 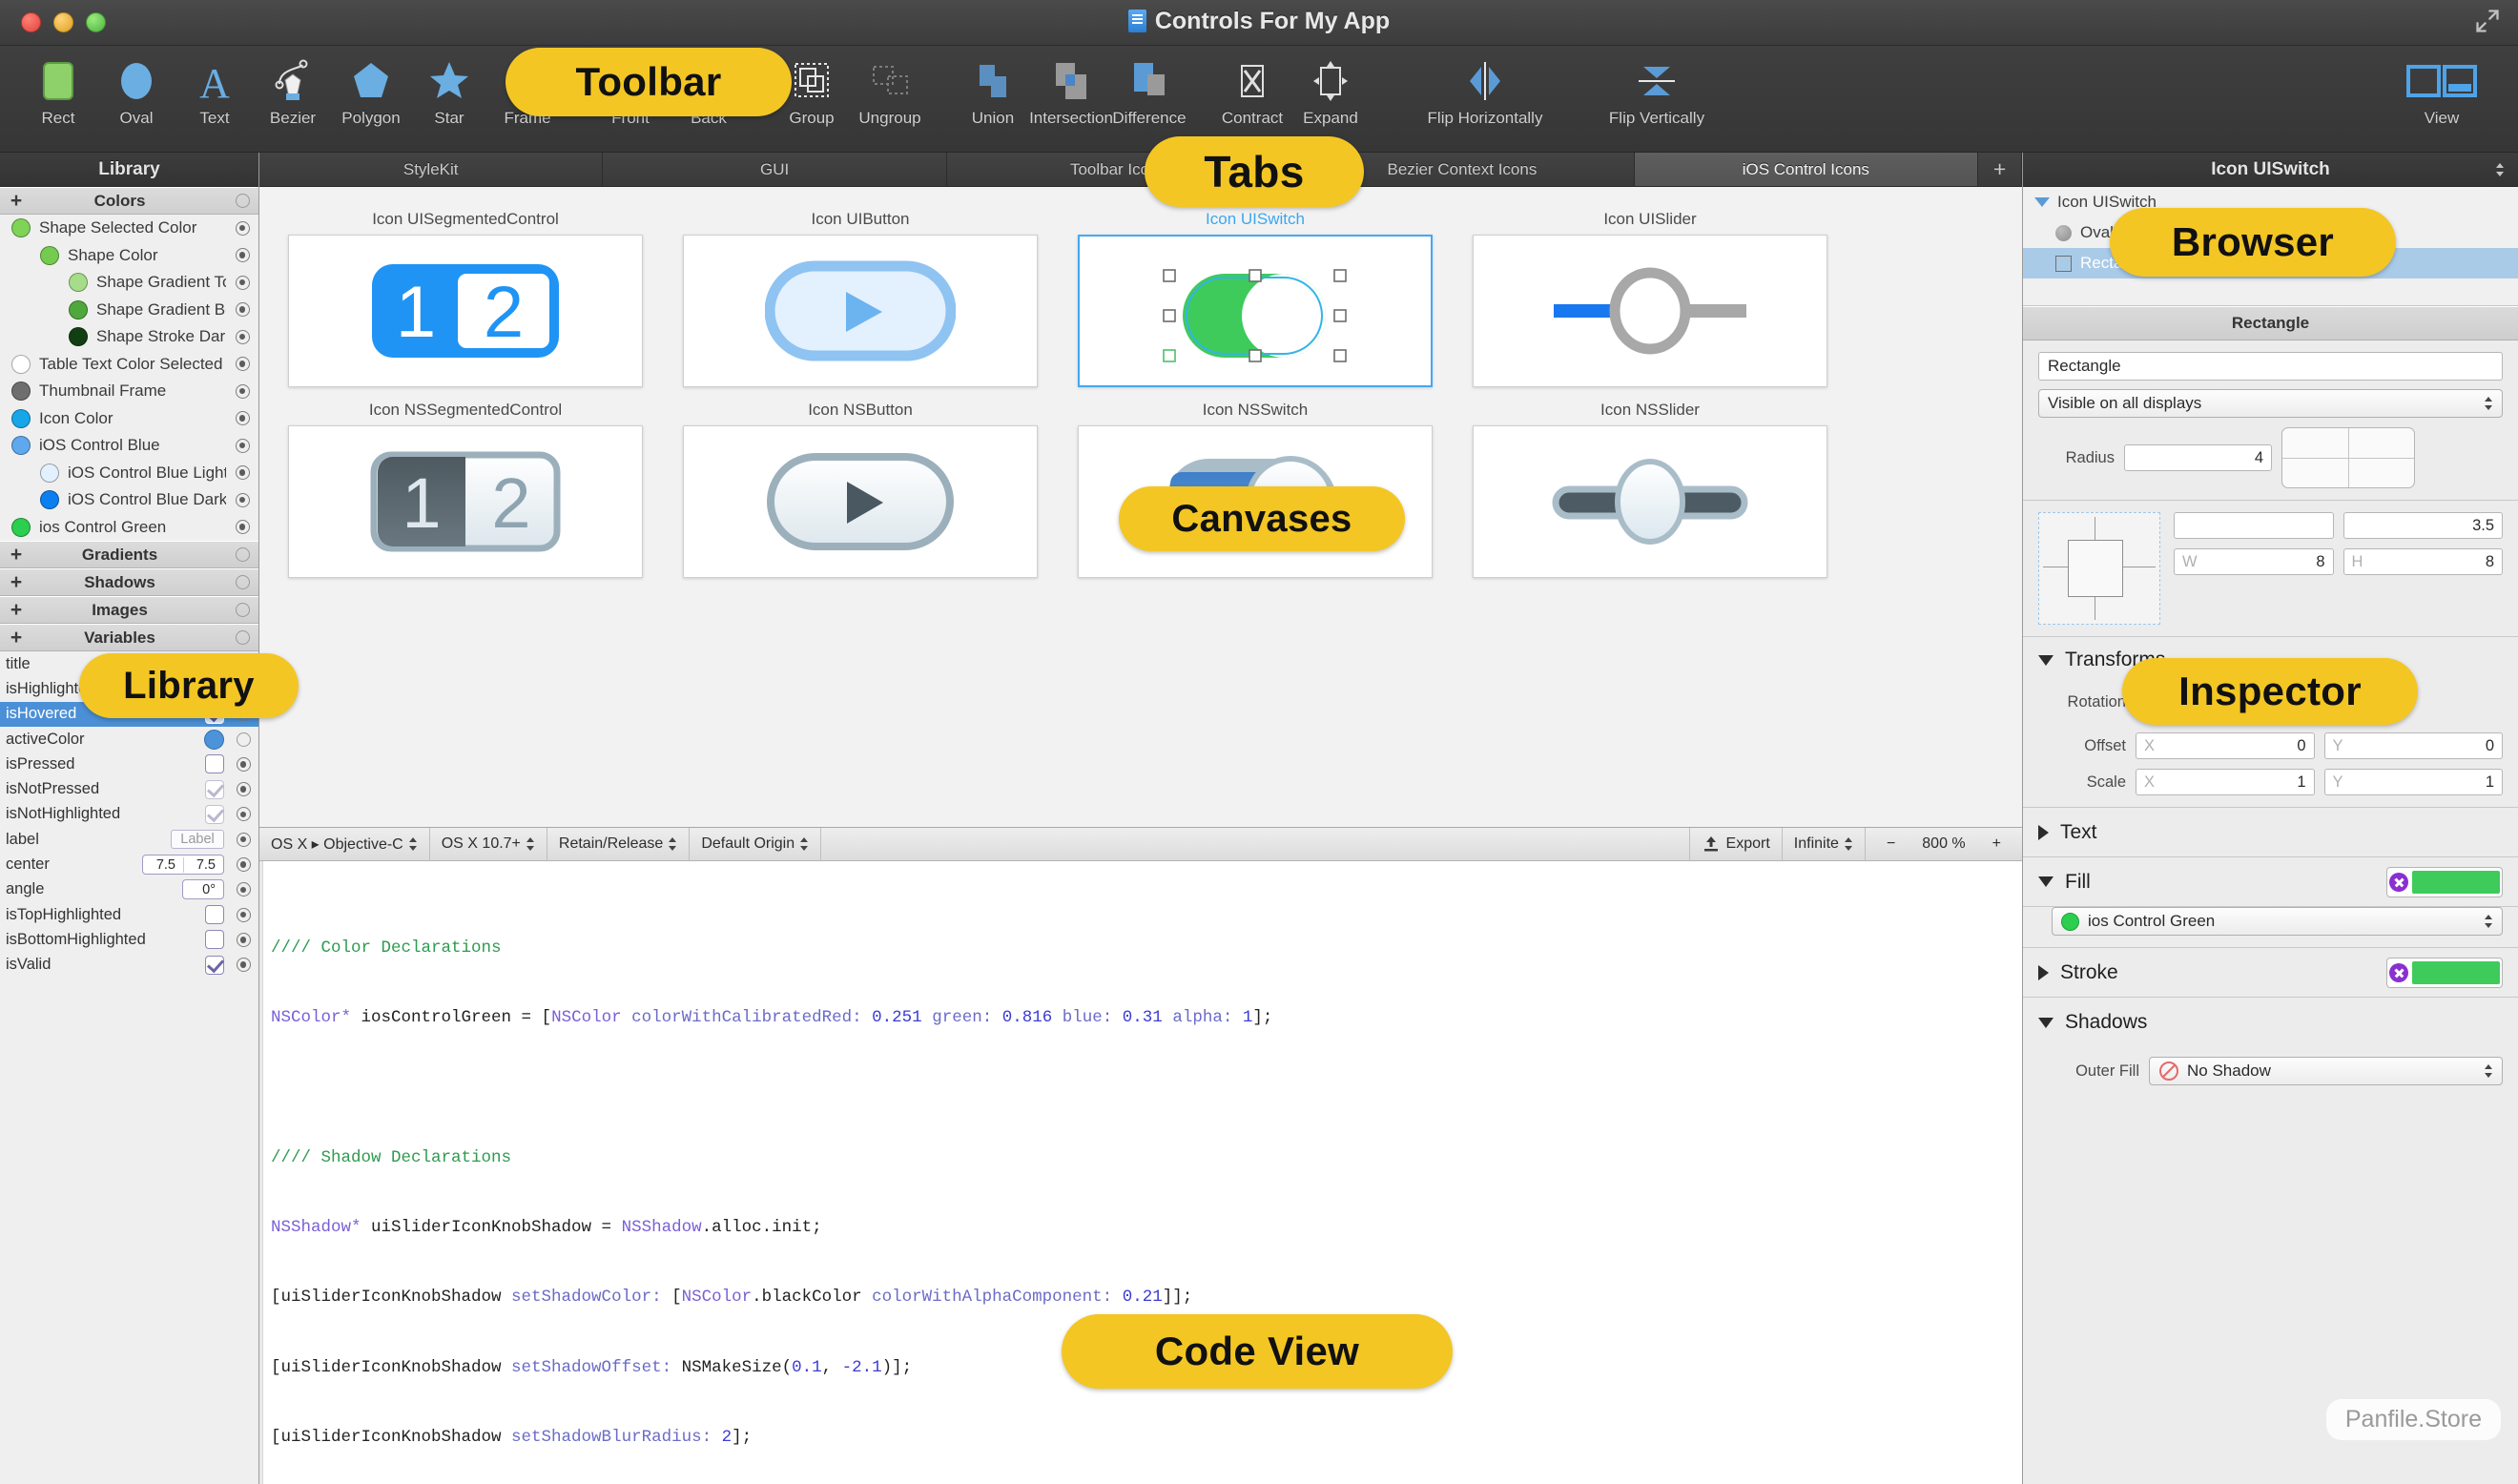 I want to click on list-item: activeColor, so click(x=129, y=739).